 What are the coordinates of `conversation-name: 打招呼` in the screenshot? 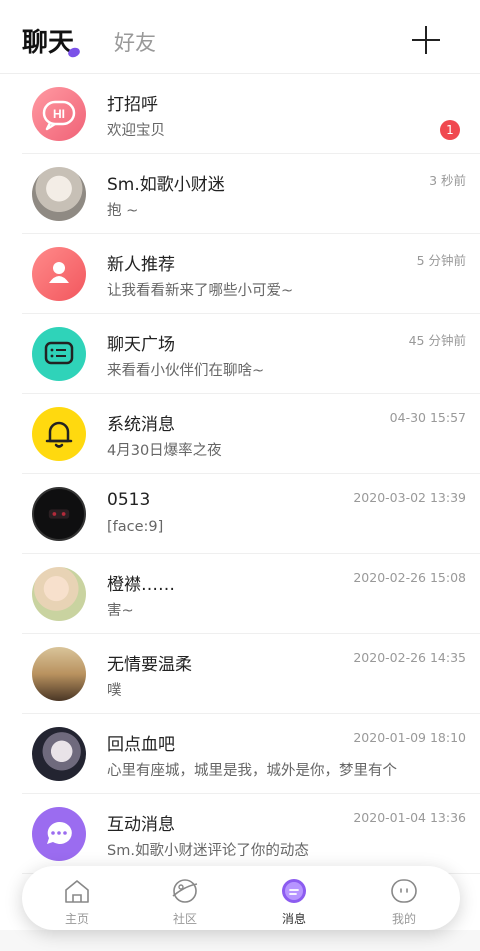 It's located at (132, 105).